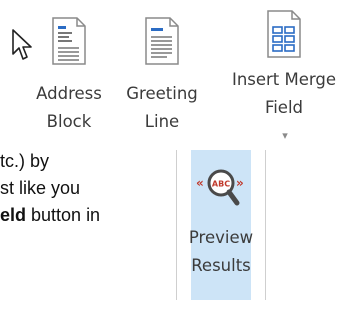 This screenshot has width=357, height=309. Describe the element at coordinates (284, 108) in the screenshot. I see `insert-merge-field-label: Insert Merge Field ▾` at that location.